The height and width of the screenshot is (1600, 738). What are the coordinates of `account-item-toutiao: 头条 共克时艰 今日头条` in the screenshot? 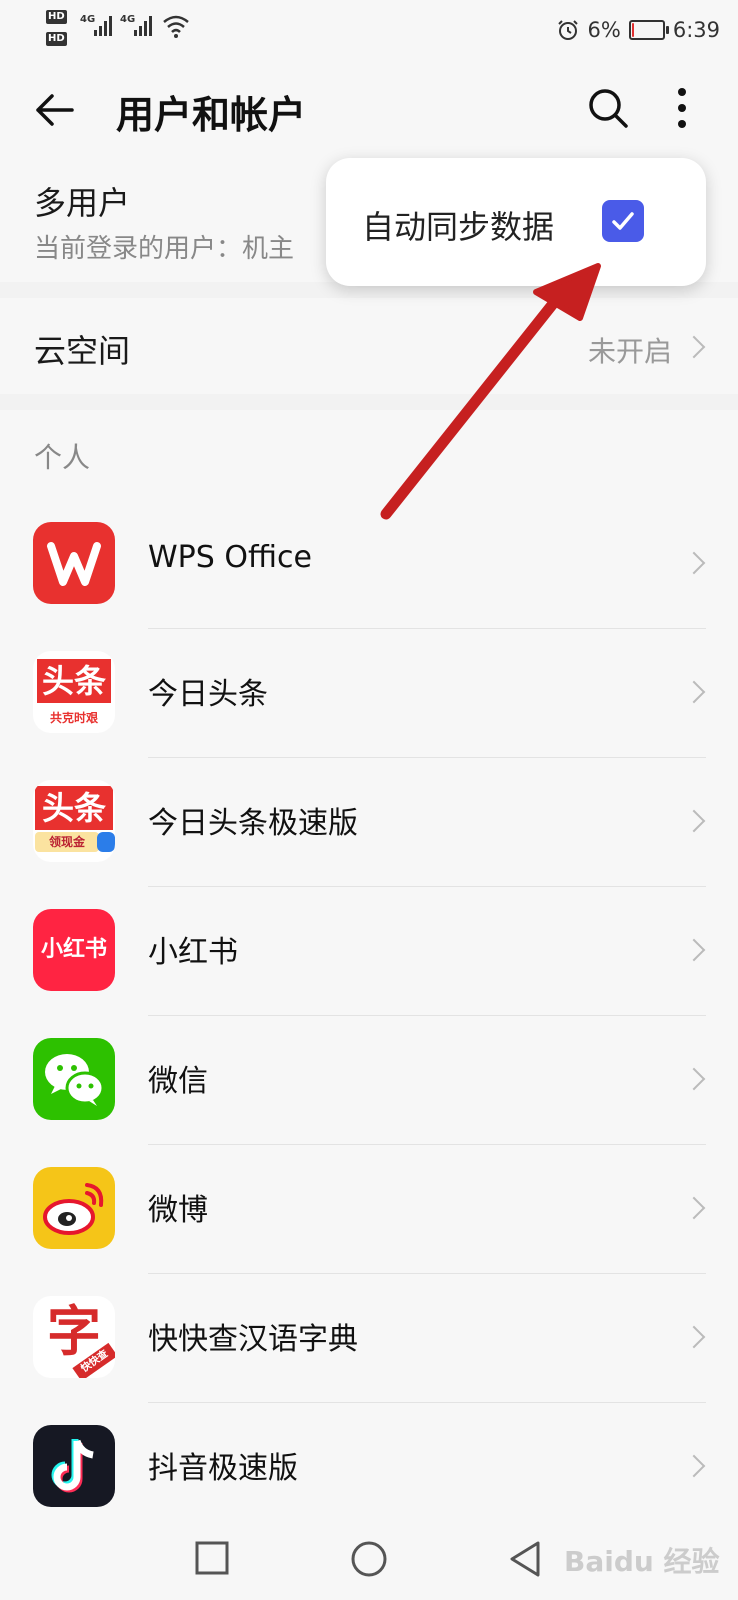 It's located at (369, 693).